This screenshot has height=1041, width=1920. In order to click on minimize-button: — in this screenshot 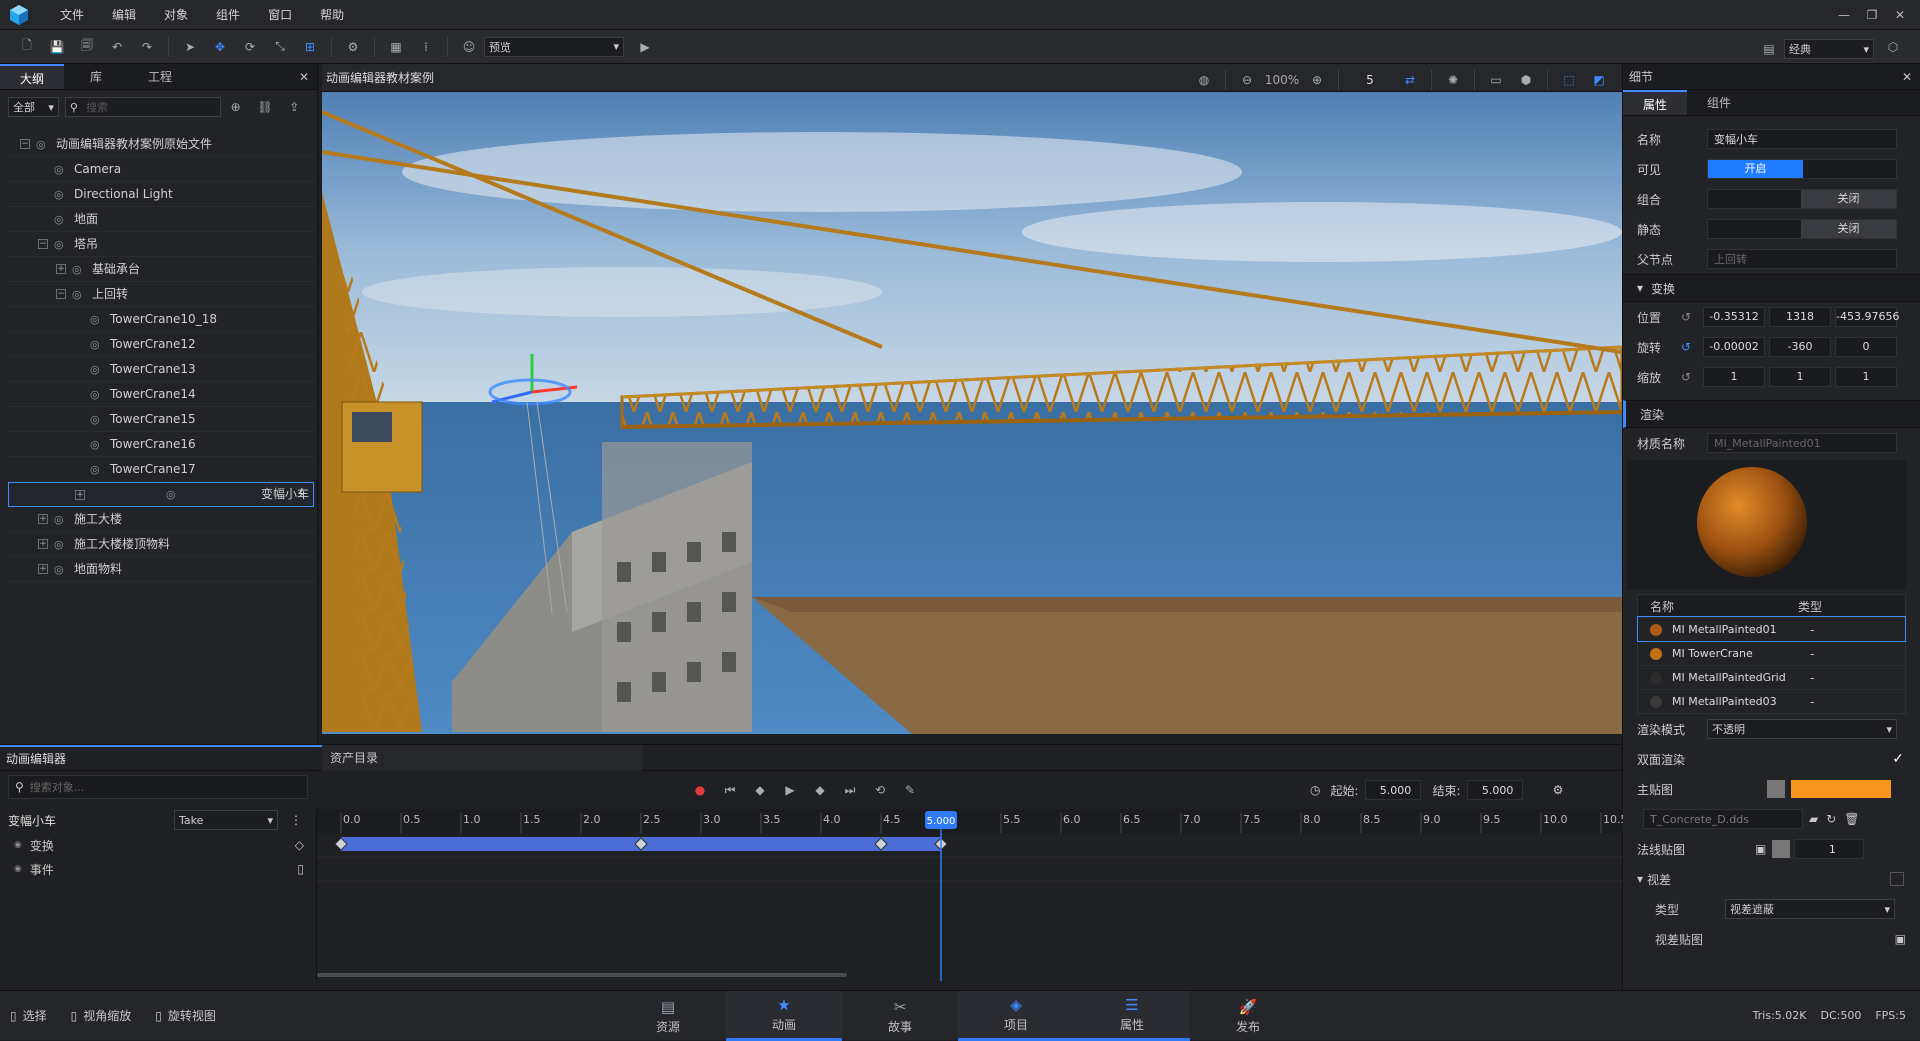, I will do `click(1844, 15)`.